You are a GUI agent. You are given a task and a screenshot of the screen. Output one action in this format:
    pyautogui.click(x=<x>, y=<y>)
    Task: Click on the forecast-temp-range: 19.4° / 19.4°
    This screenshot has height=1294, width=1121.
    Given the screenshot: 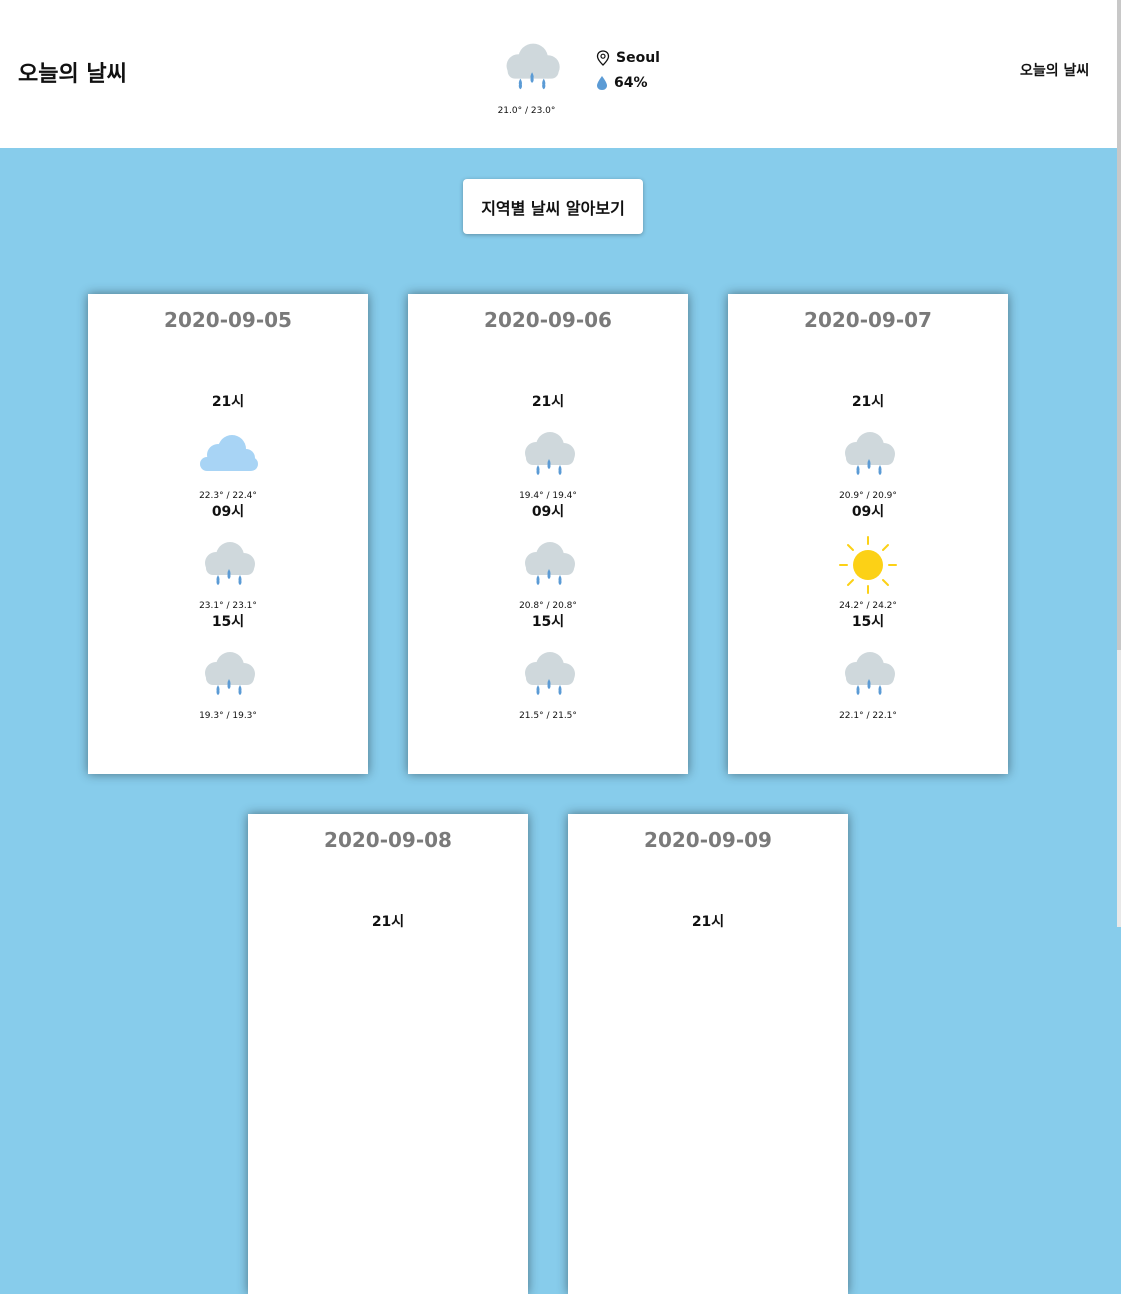 What is the action you would take?
    pyautogui.click(x=548, y=496)
    